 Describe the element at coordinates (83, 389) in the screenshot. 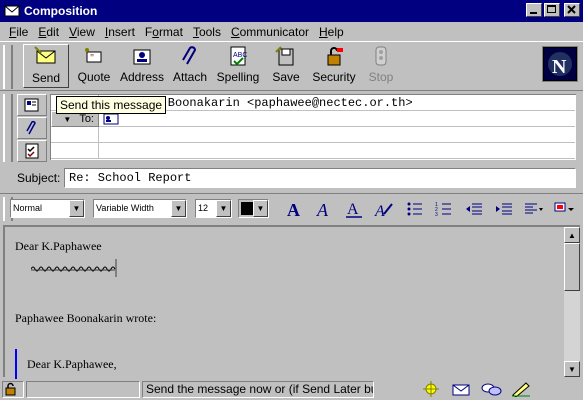

I see `progress-area` at that location.